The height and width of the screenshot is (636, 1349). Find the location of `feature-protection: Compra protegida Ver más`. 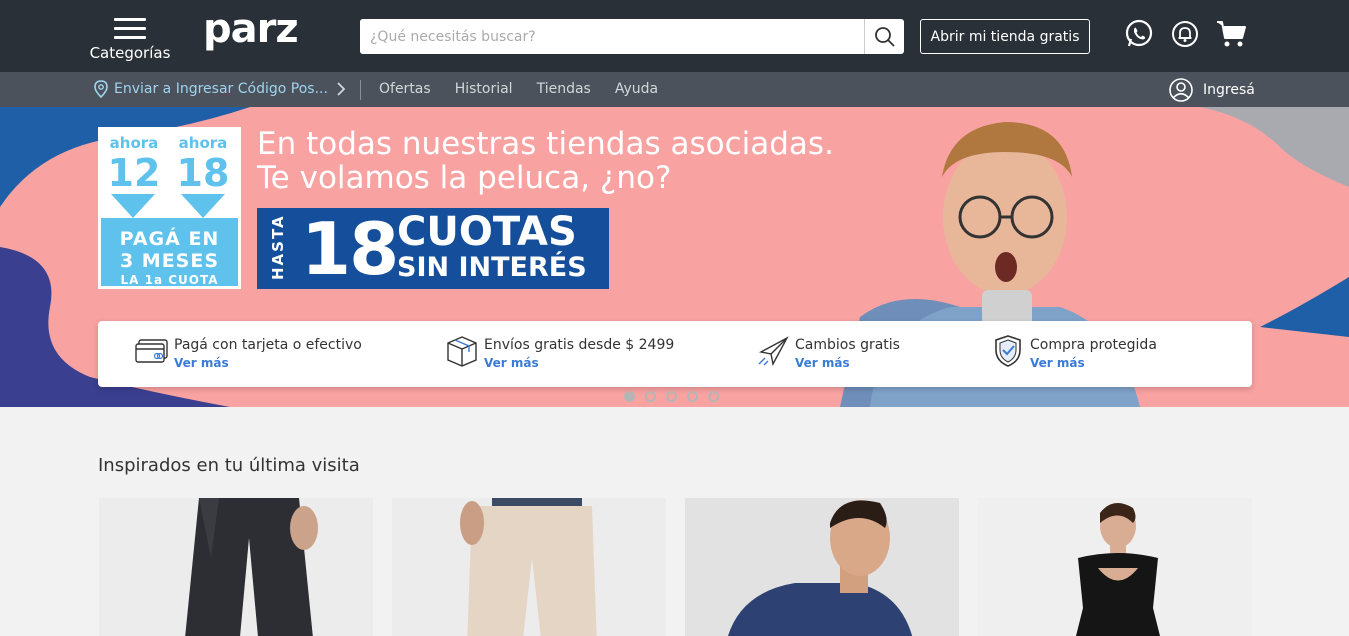

feature-protection: Compra protegida Ver más is located at coordinates (1073, 352).